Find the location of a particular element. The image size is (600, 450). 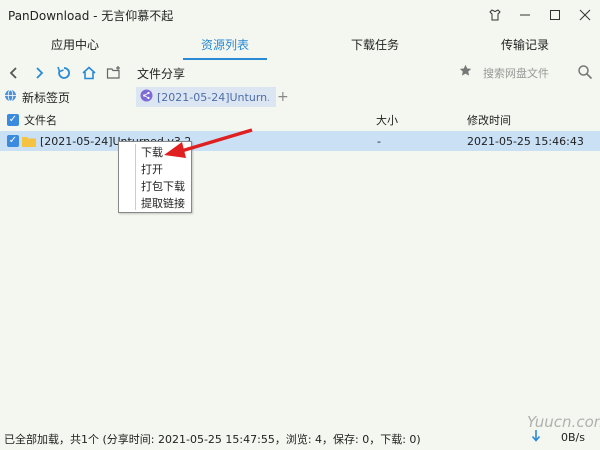

title-bar: PanDownload - 无言仰慕不起 is located at coordinates (300, 15).